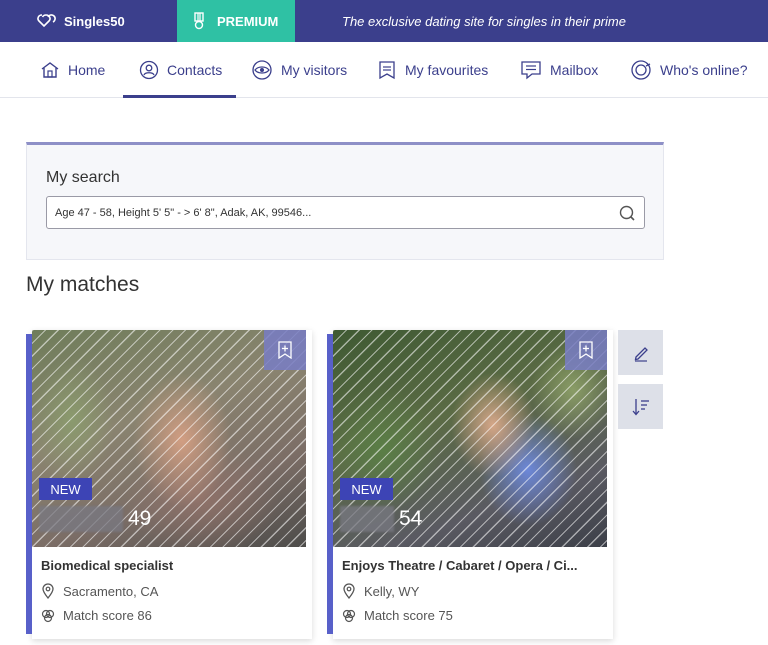 The width and height of the screenshot is (768, 645). I want to click on age-label: 54, so click(411, 518).